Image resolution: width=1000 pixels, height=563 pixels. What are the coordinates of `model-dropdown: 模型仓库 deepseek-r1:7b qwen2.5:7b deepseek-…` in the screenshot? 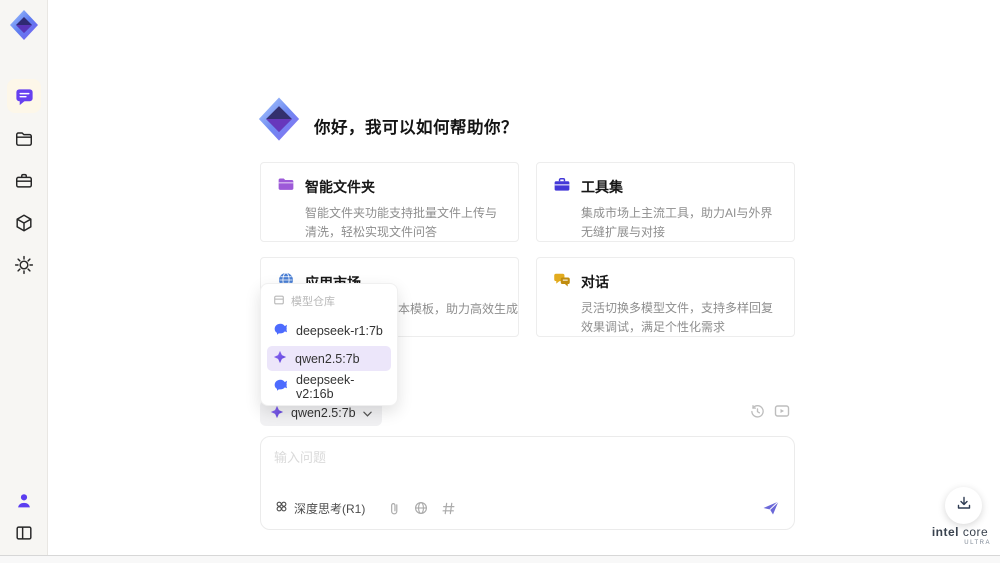 It's located at (329, 344).